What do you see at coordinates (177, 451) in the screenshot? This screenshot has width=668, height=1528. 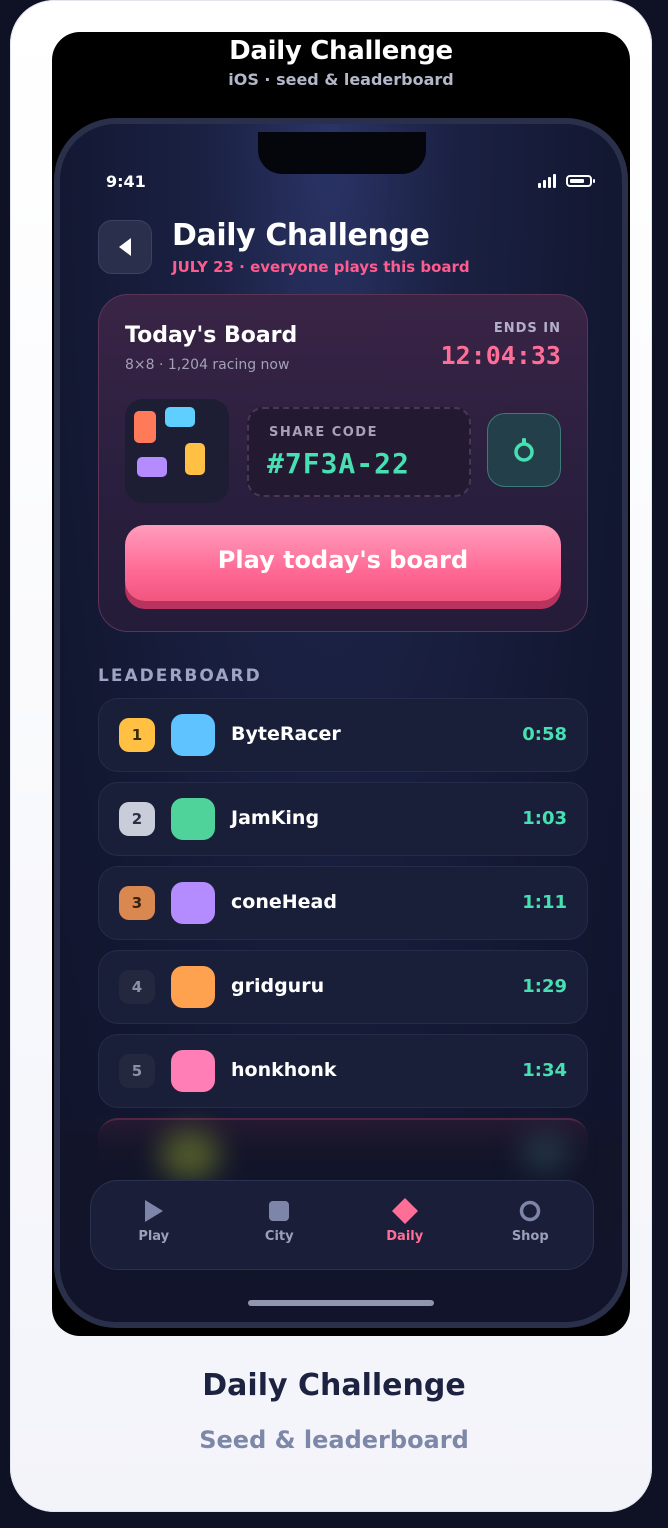 I see `board-thumbnail` at bounding box center [177, 451].